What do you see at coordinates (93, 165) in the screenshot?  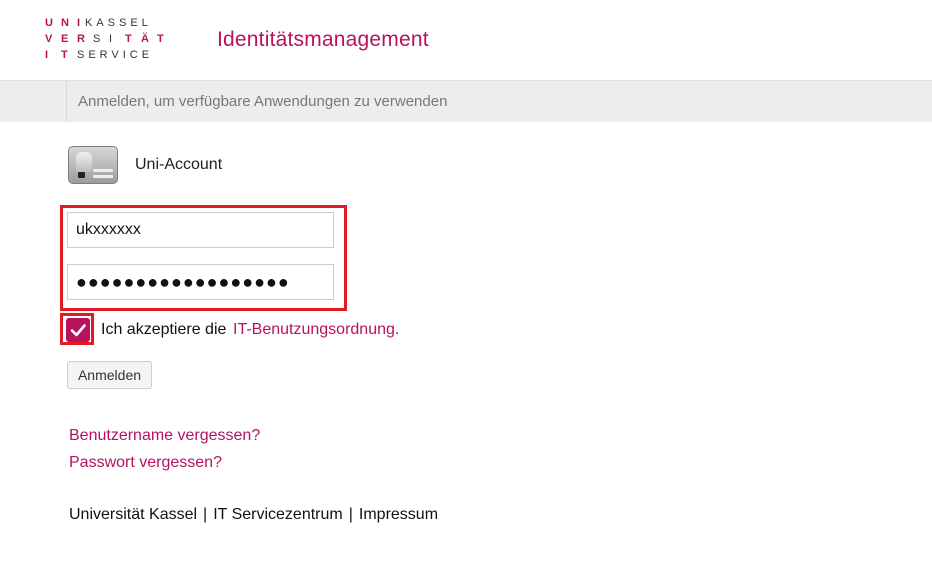 I see `id-card-icon` at bounding box center [93, 165].